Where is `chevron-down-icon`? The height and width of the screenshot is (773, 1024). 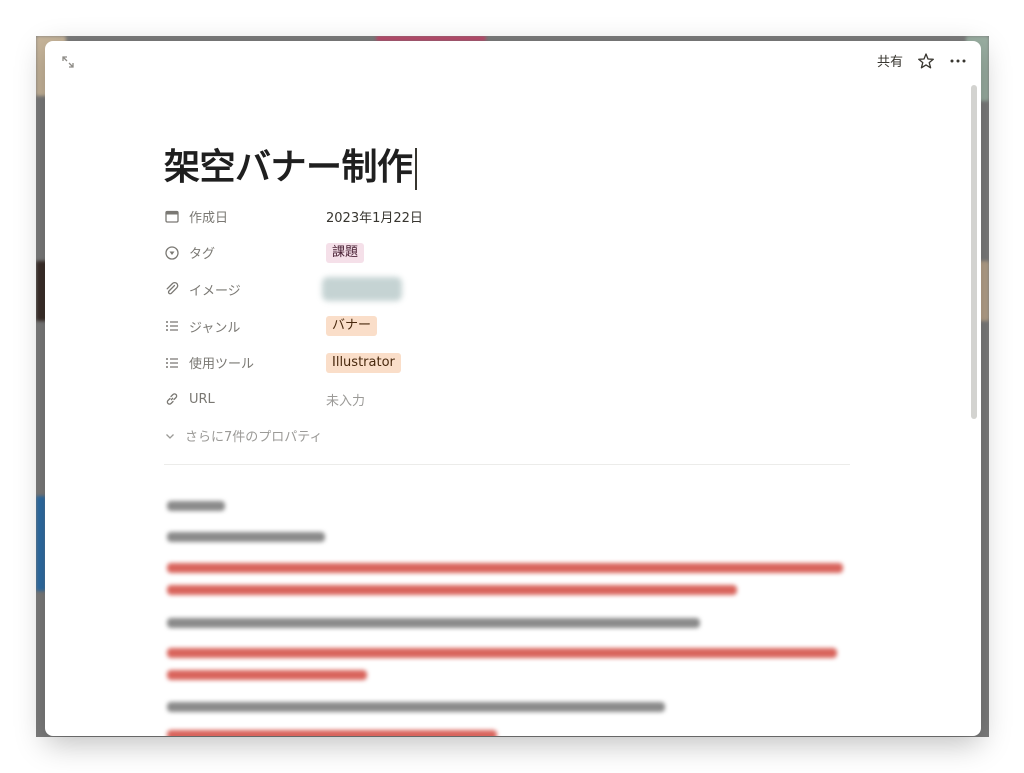
chevron-down-icon is located at coordinates (170, 436).